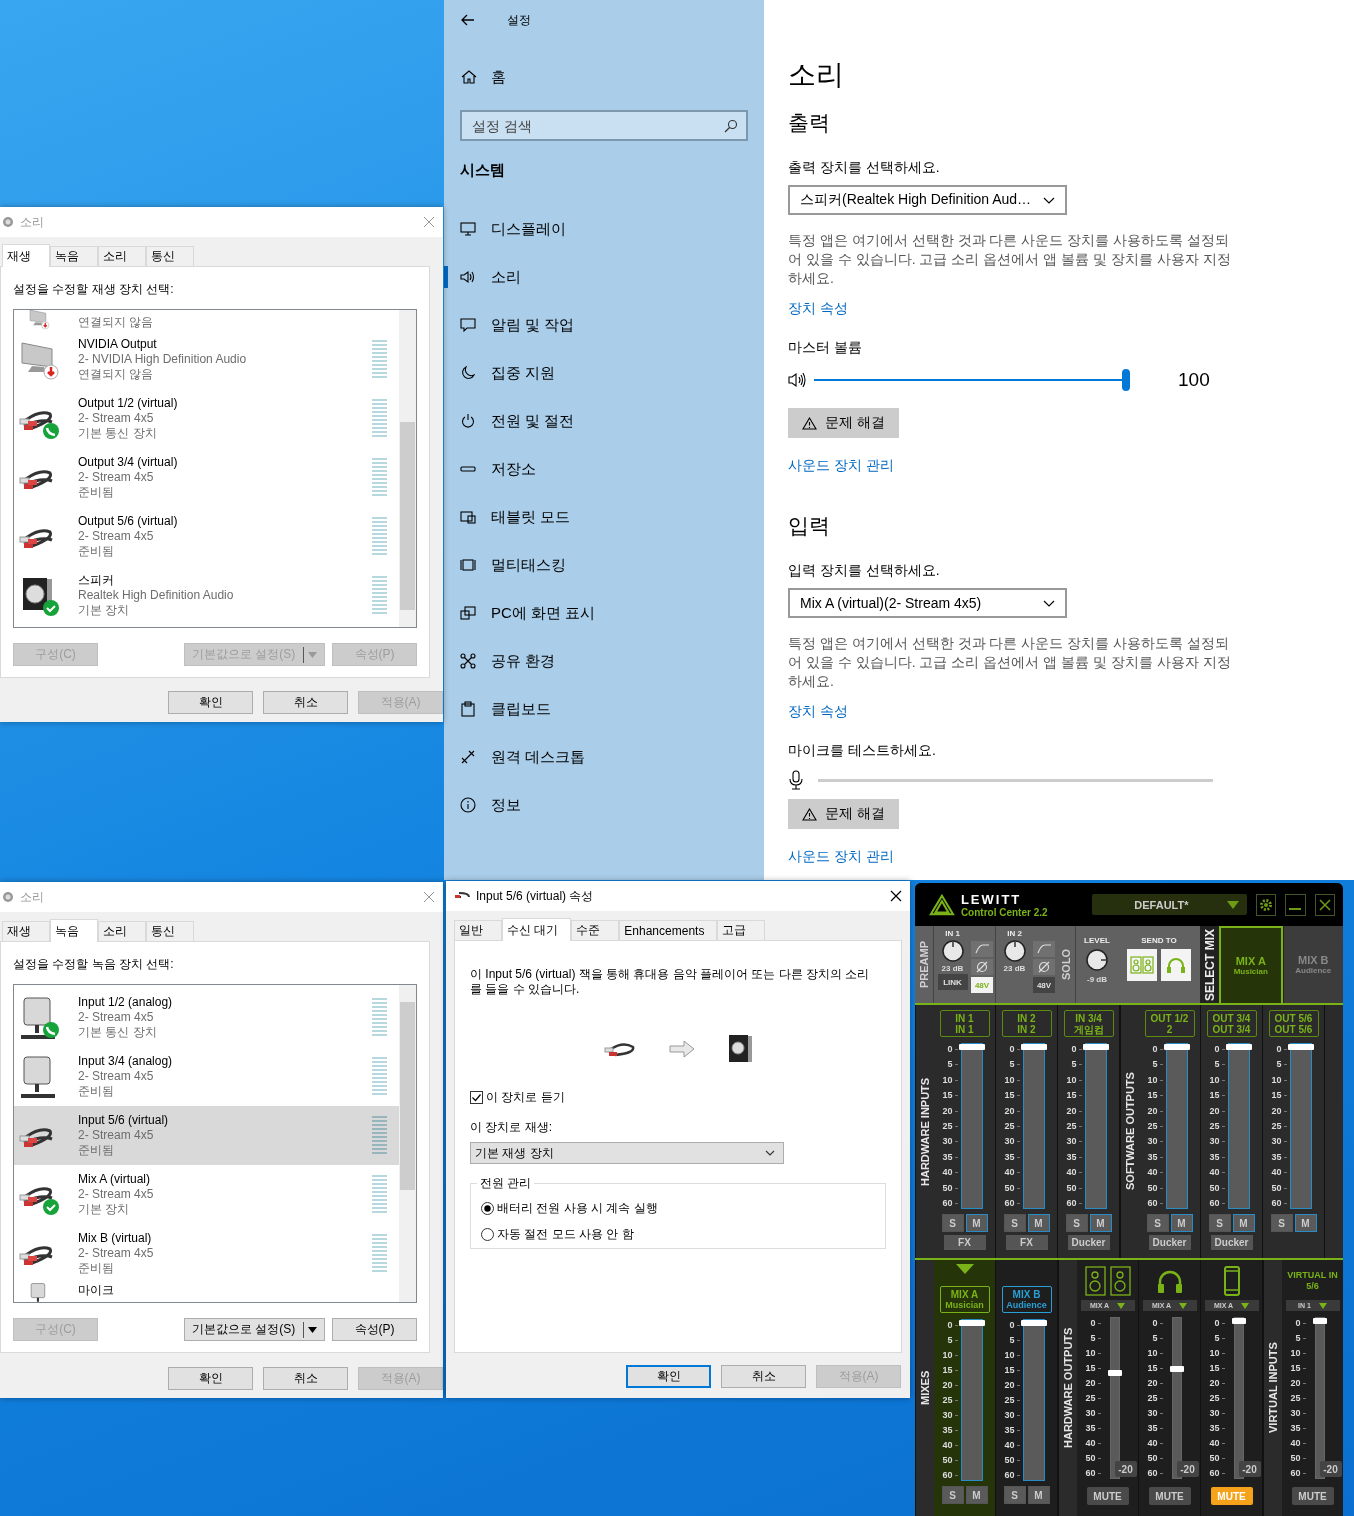 The image size is (1354, 1516). I want to click on dialog-button: 확인, so click(668, 1376).